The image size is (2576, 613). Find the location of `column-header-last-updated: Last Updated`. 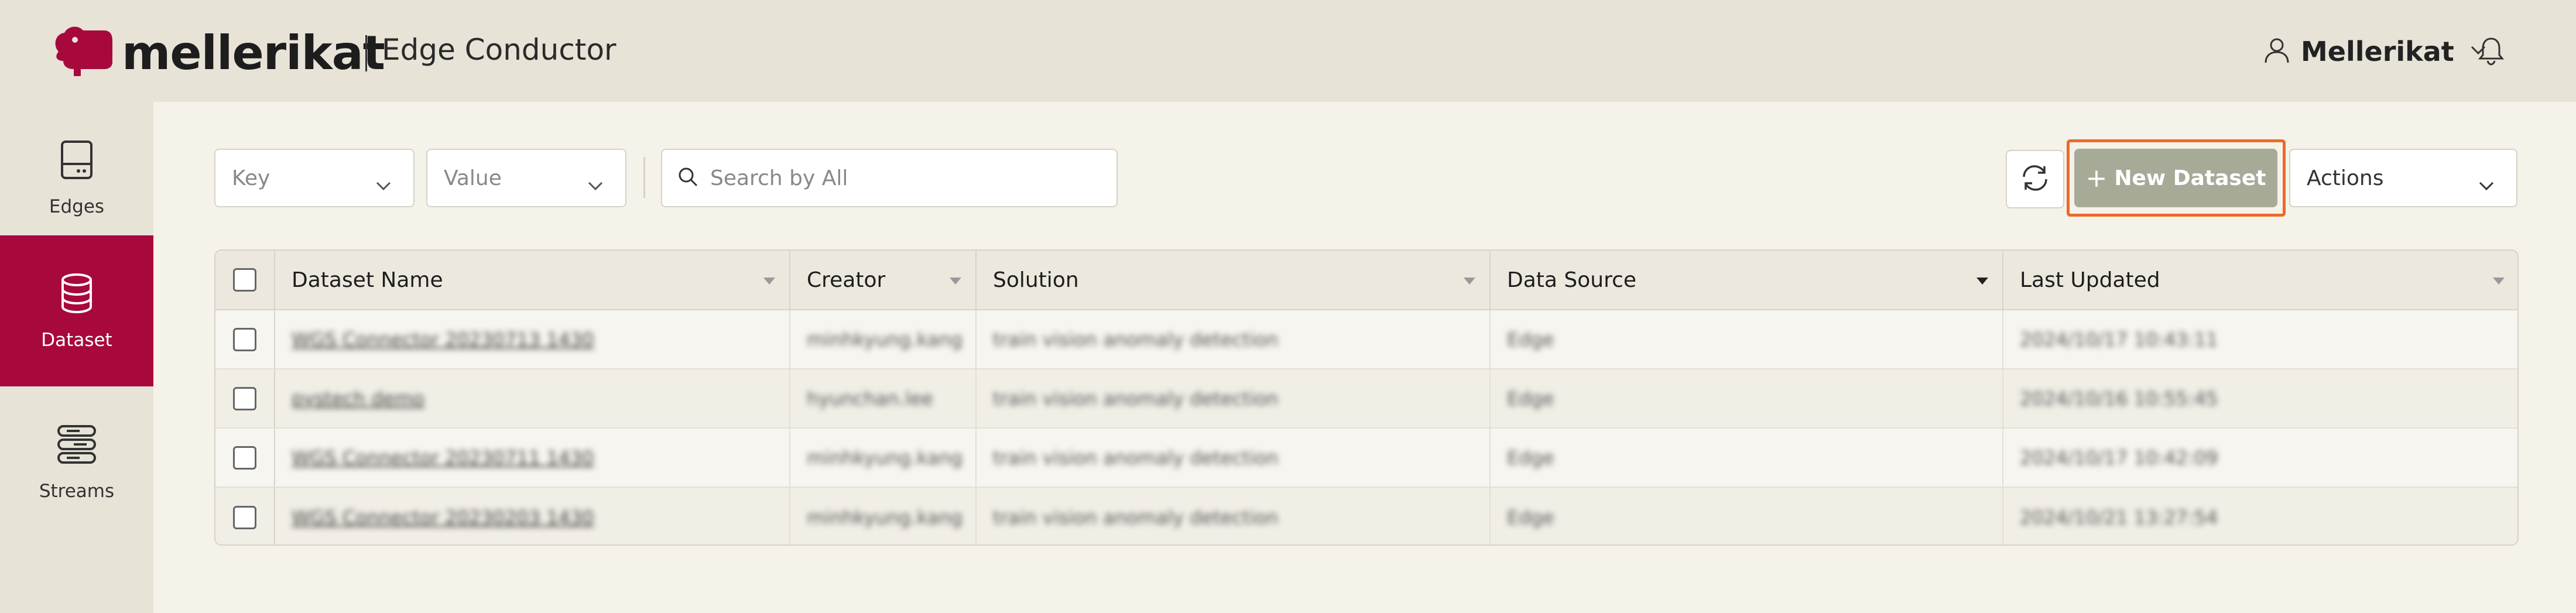

column-header-last-updated: Last Updated is located at coordinates (2260, 280).